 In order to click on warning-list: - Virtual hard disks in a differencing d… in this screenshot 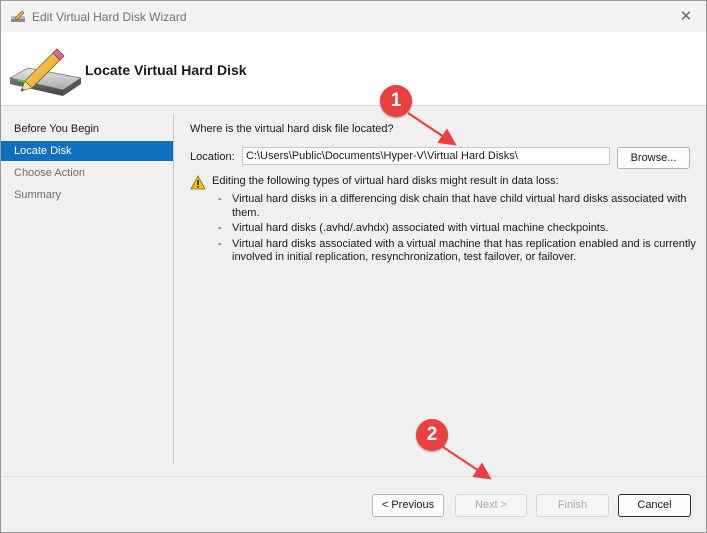, I will do `click(457, 230)`.